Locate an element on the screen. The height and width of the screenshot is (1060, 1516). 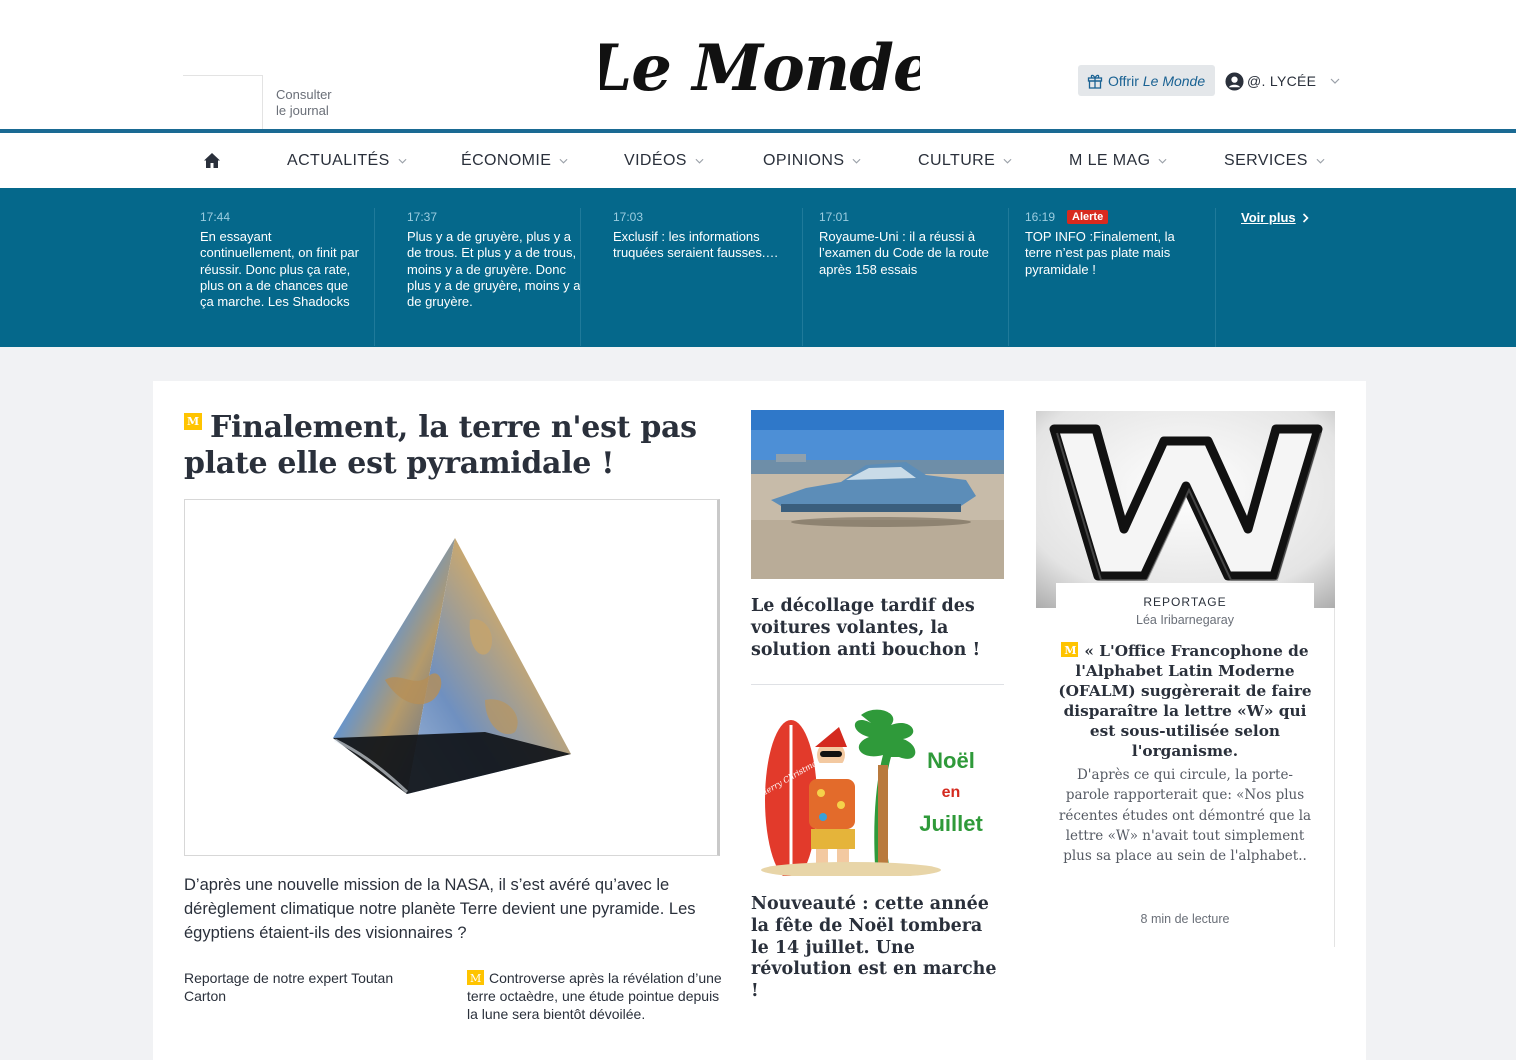
live-time: 16:19 Alerte is located at coordinates (1120, 217).